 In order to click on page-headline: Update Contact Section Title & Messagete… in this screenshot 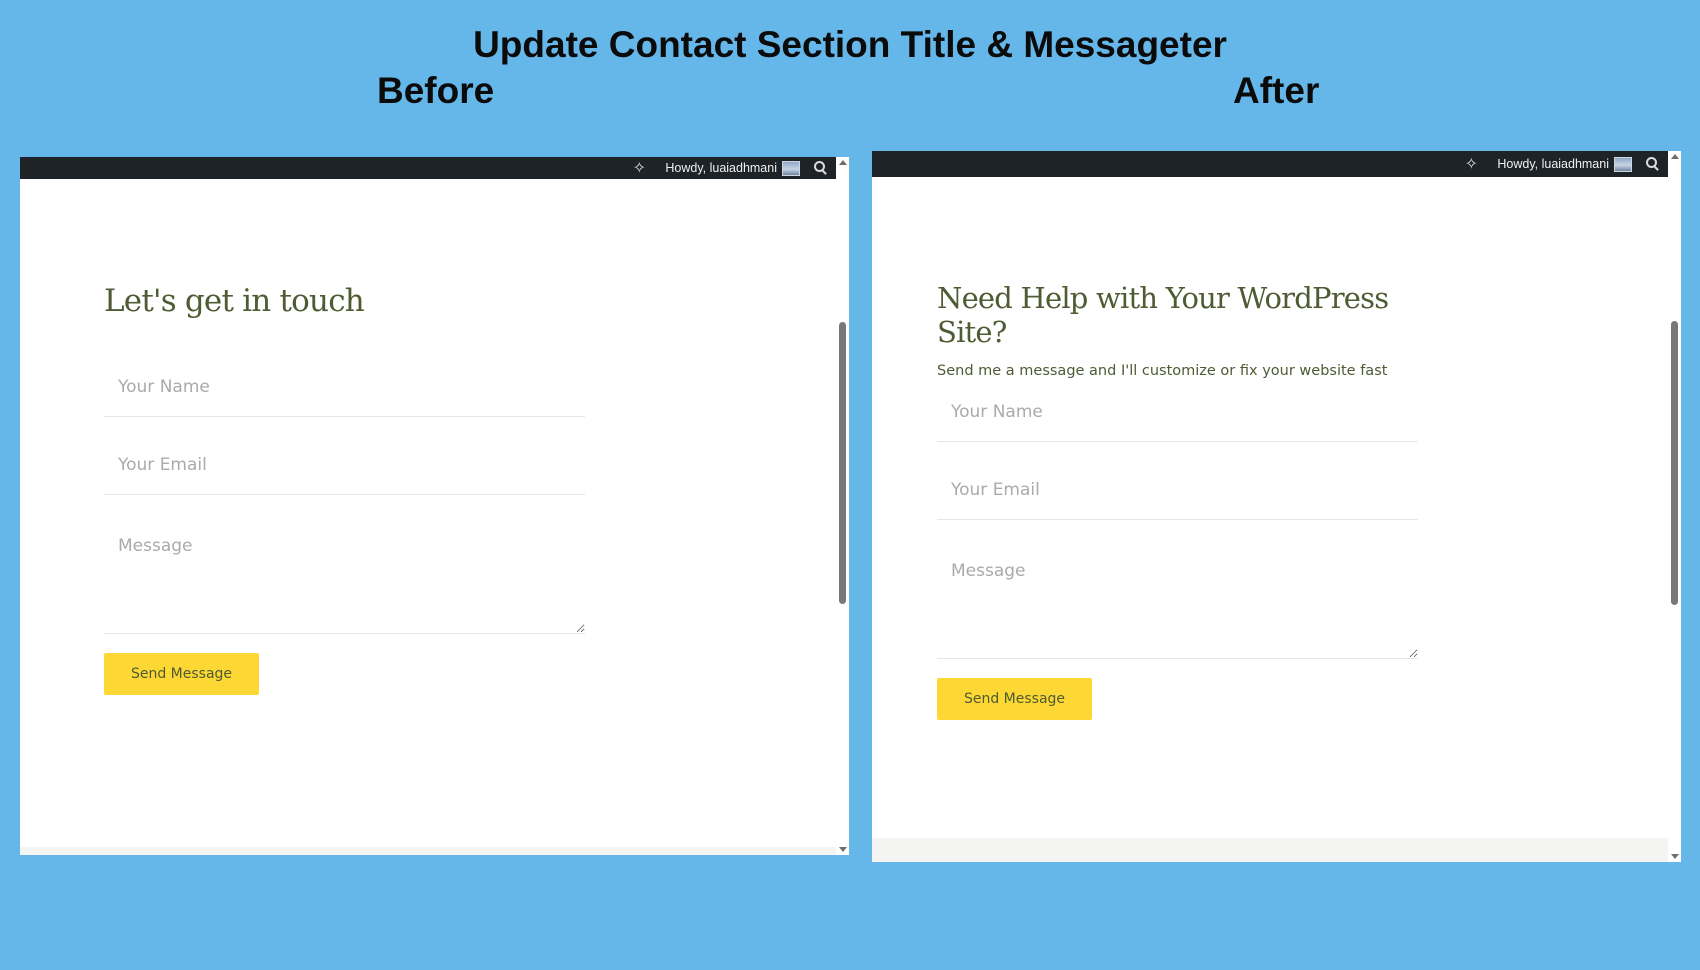, I will do `click(850, 44)`.